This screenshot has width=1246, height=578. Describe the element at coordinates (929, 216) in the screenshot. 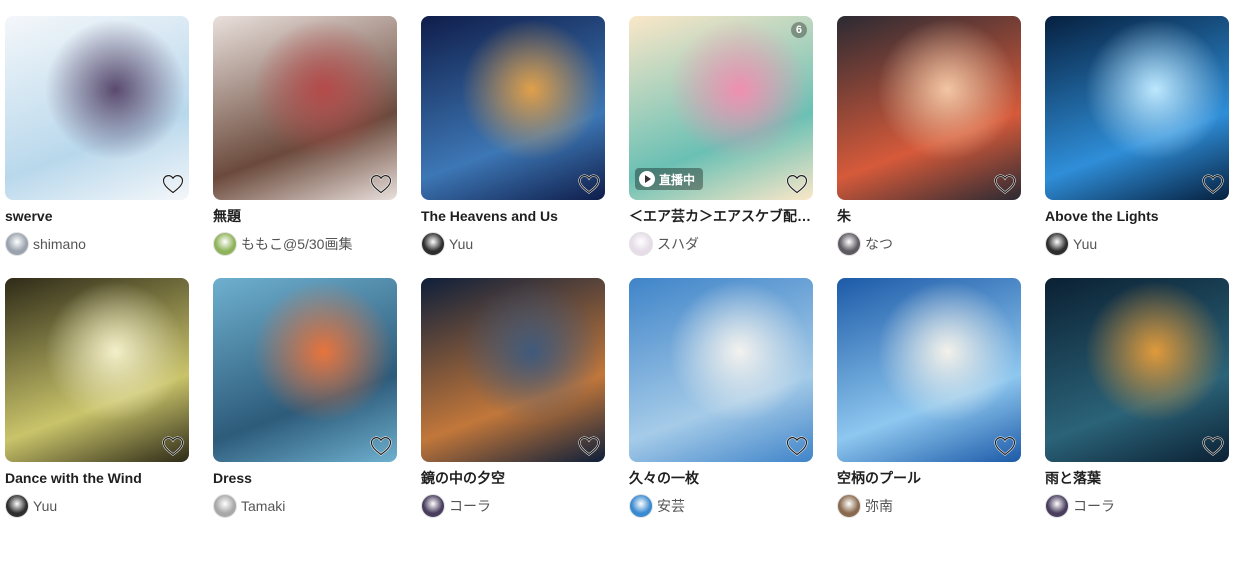

I see `artwork-title: 朱` at that location.